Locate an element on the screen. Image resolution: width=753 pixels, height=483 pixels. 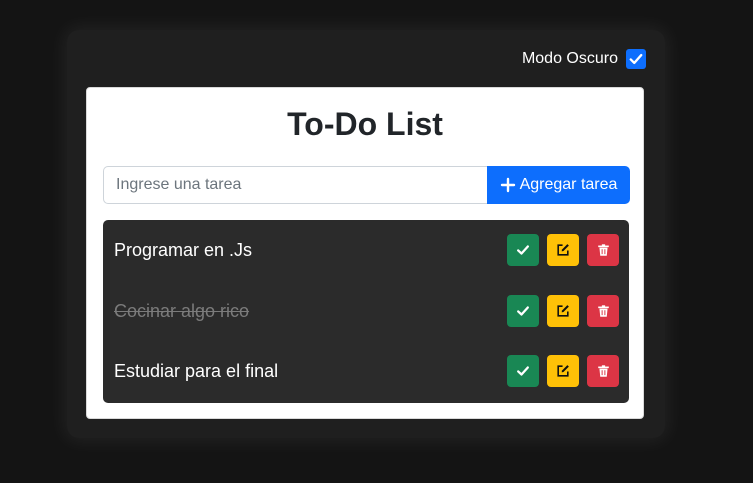
dark-mode-toggle: Modo Oscuro is located at coordinates (584, 59).